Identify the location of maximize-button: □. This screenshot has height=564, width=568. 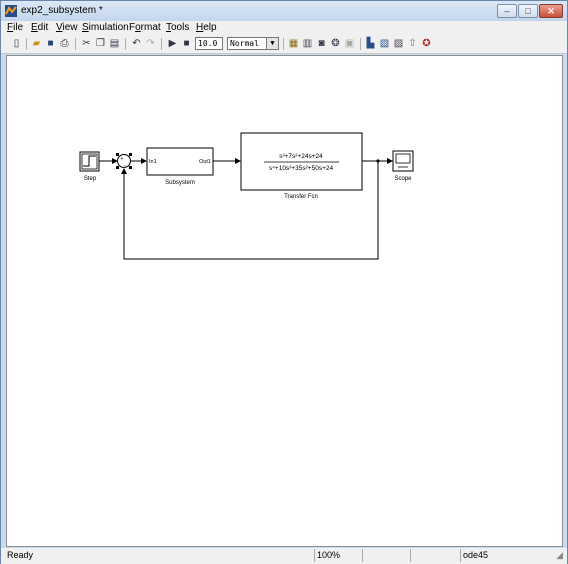
(528, 11).